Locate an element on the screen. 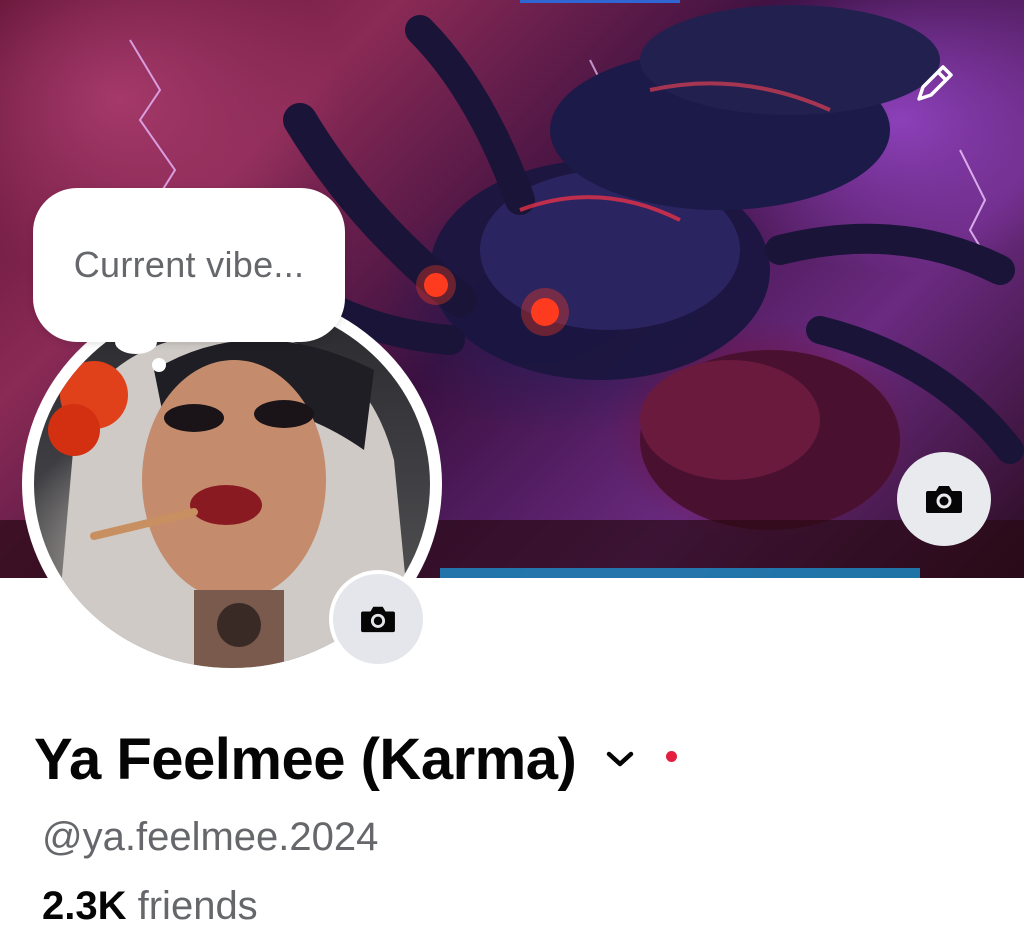 The width and height of the screenshot is (1024, 951). note-bubble-tail-dot is located at coordinates (159, 365).